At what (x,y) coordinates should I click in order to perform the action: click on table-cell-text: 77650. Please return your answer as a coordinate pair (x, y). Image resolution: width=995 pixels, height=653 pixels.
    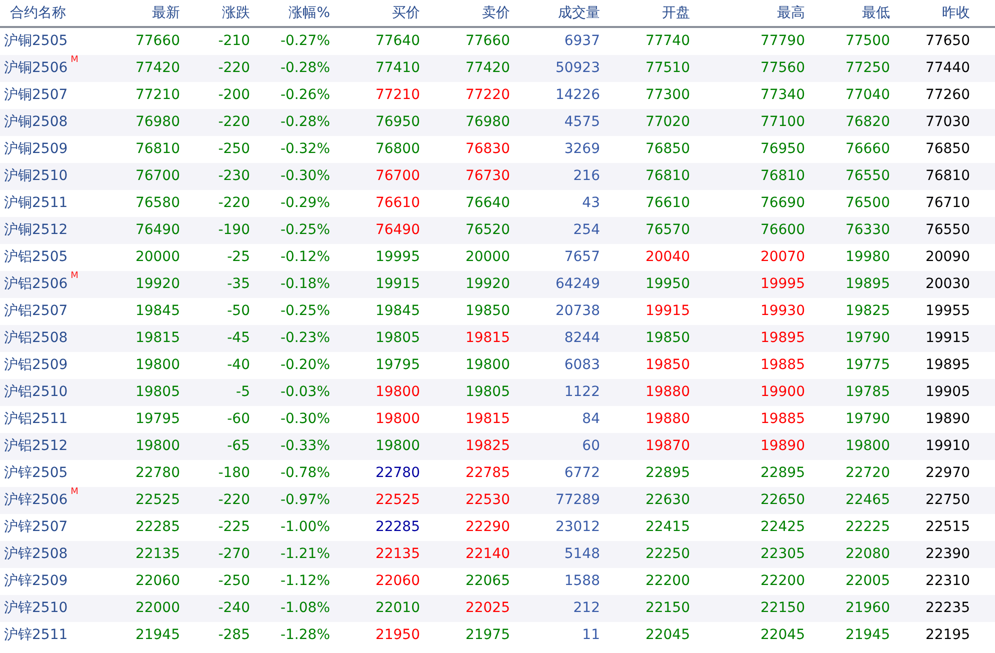
    Looking at the image, I should click on (947, 41).